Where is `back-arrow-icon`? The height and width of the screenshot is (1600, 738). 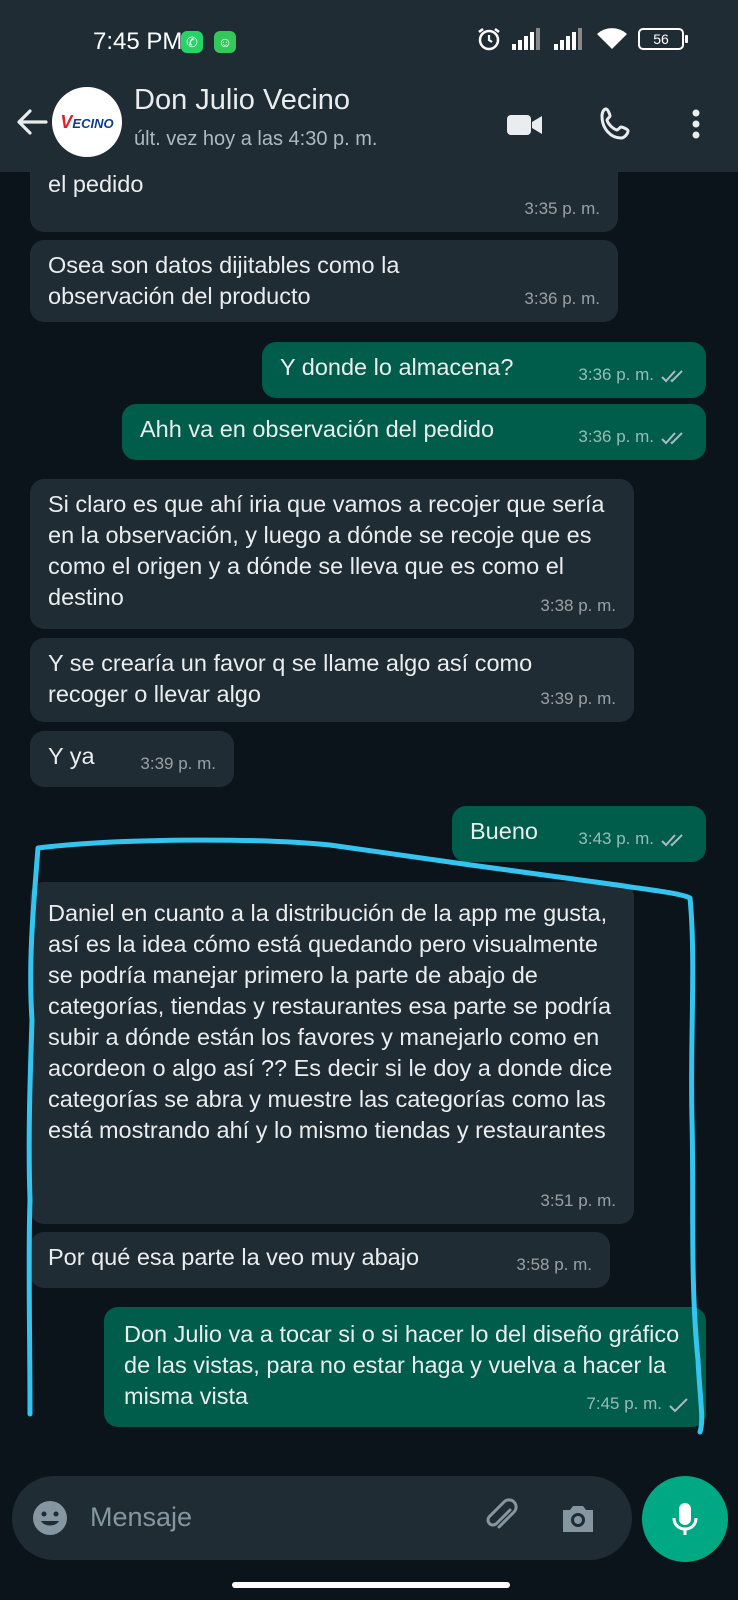
back-arrow-icon is located at coordinates (32, 122).